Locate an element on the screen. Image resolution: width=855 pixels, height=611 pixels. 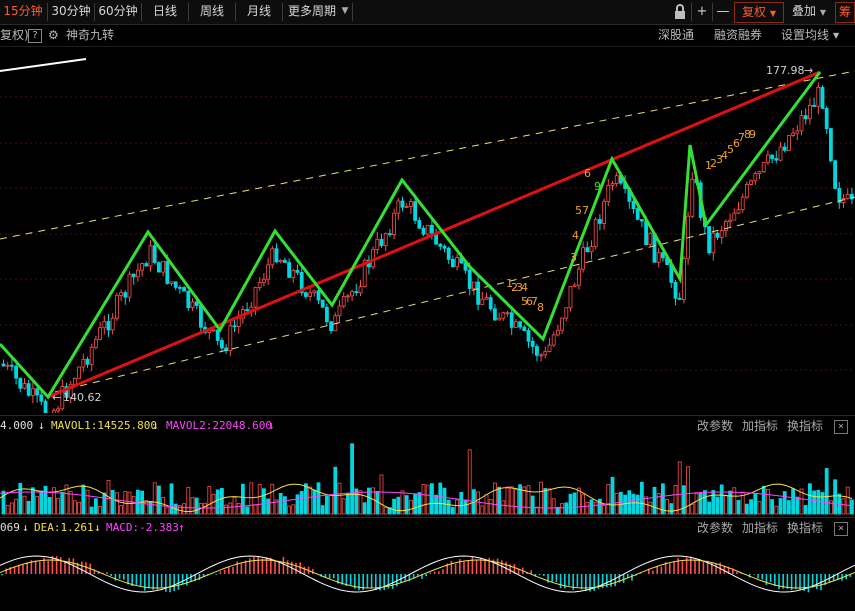
help-icon: ? is located at coordinates (35, 36).